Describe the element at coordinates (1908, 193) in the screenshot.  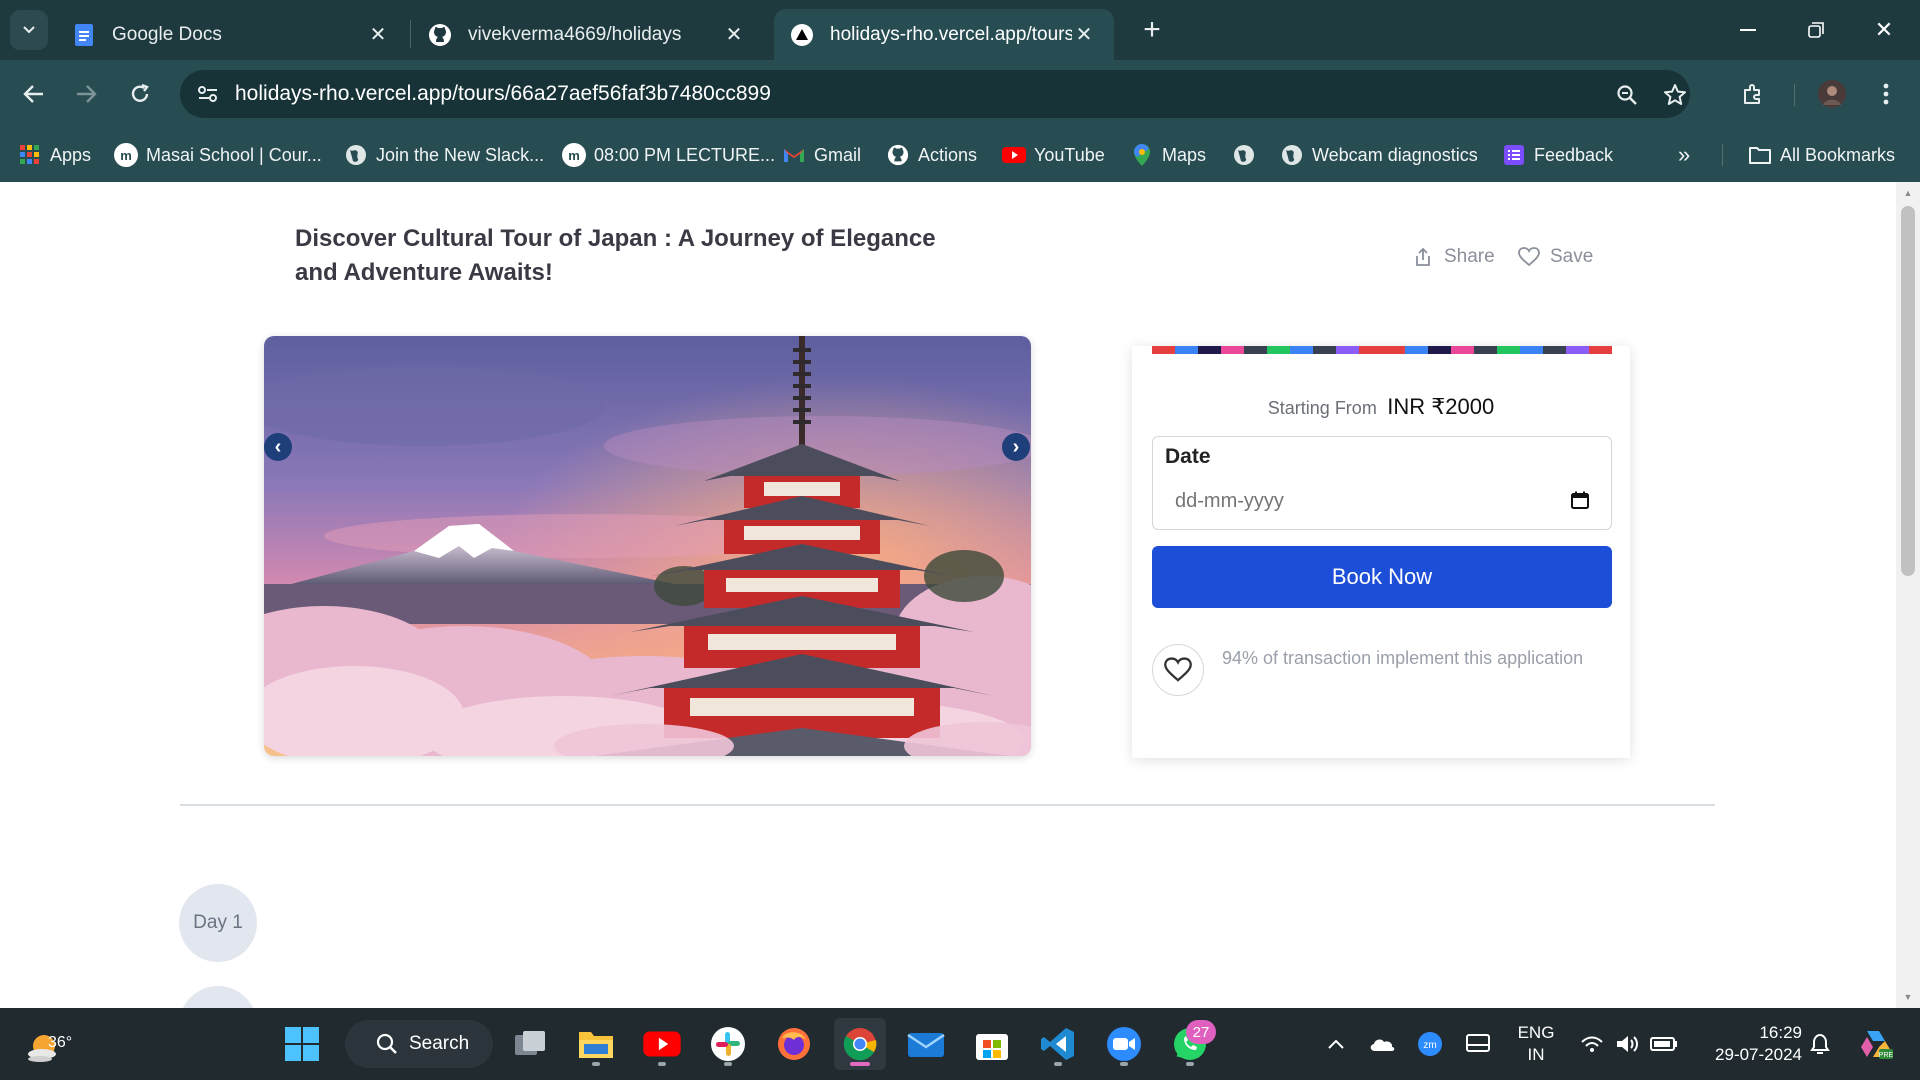
I see `scroll-up-icon: ▲` at that location.